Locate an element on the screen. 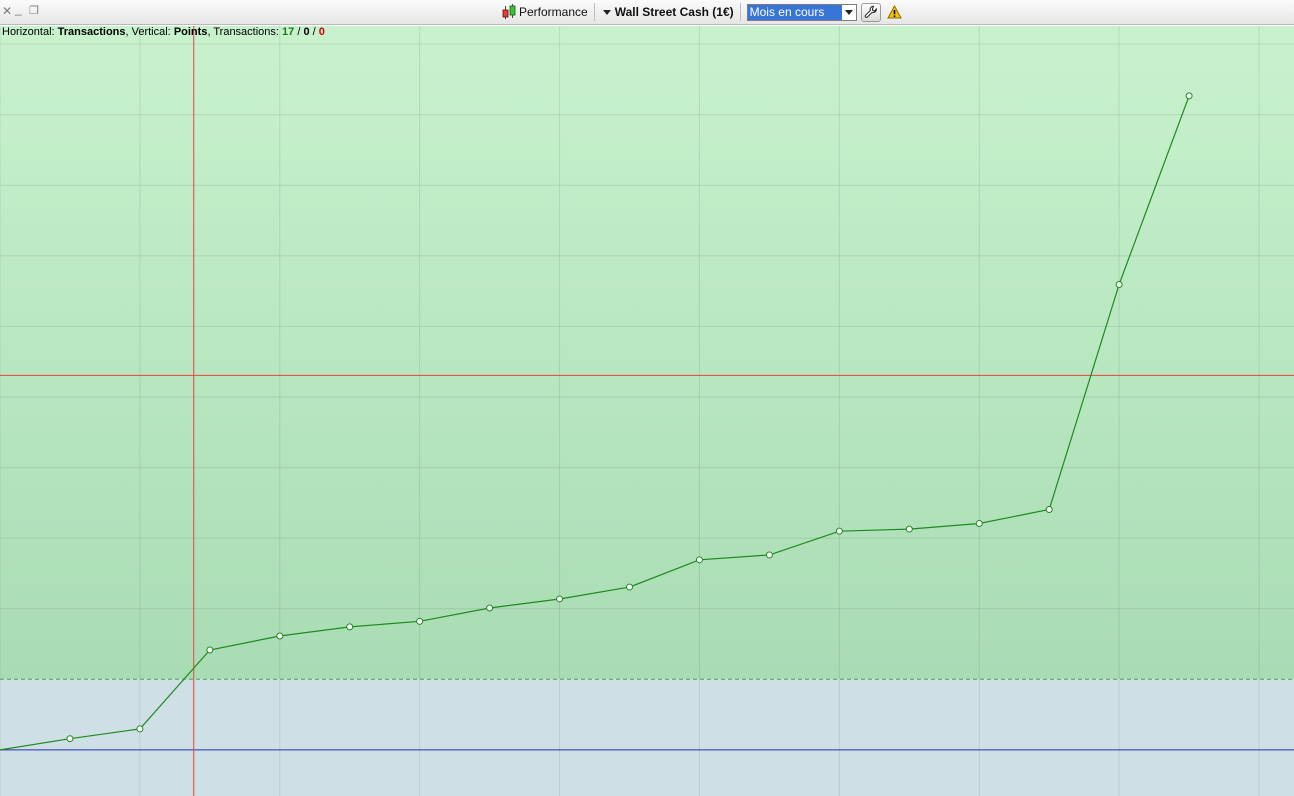  transactions-count-green: 17 is located at coordinates (288, 32).